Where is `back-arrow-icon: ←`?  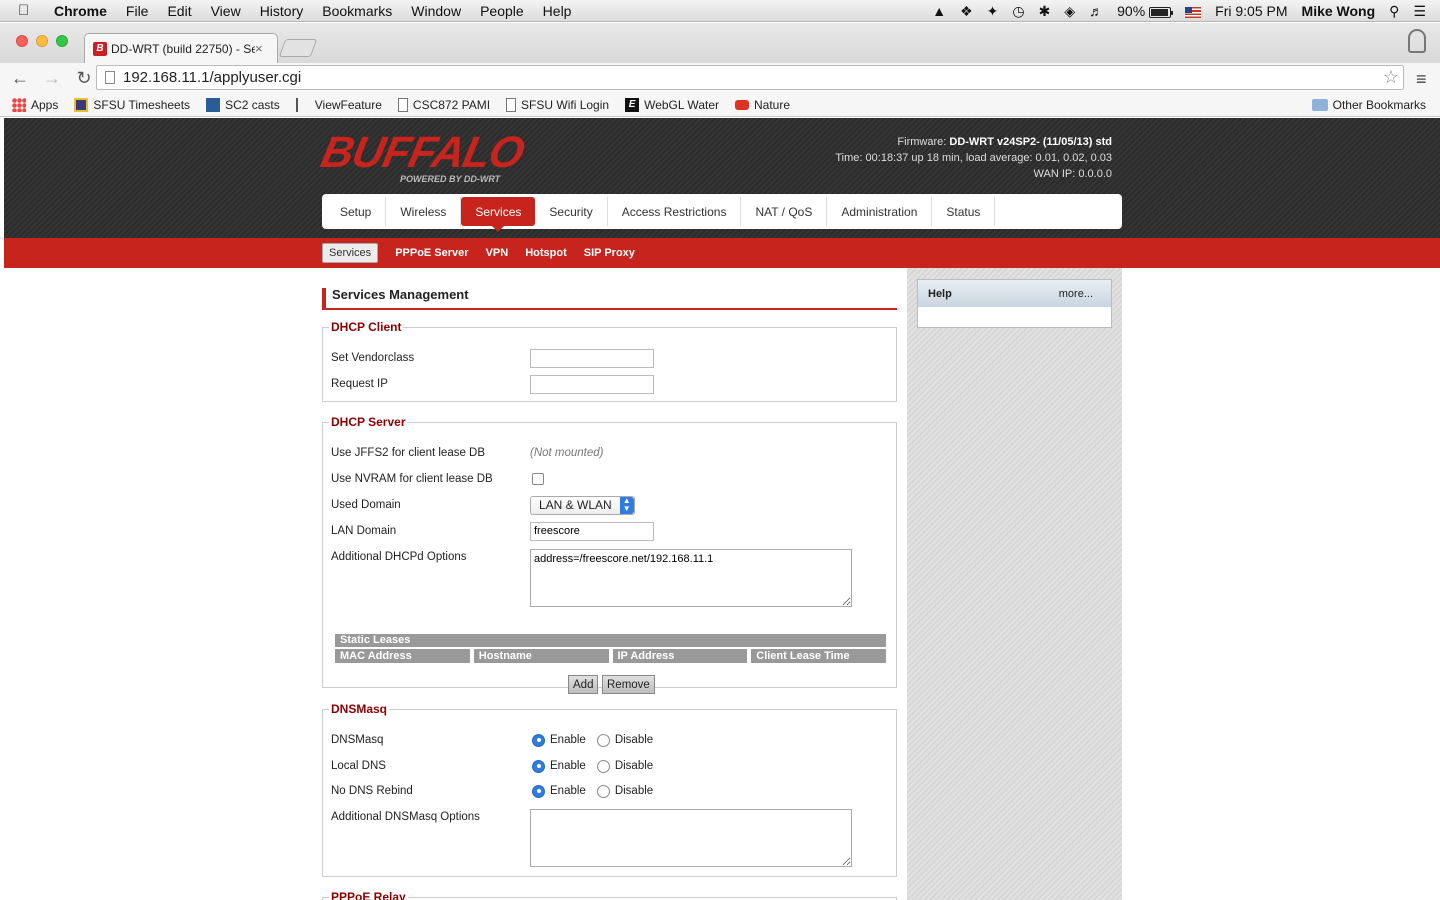 back-arrow-icon: ← is located at coordinates (20, 78).